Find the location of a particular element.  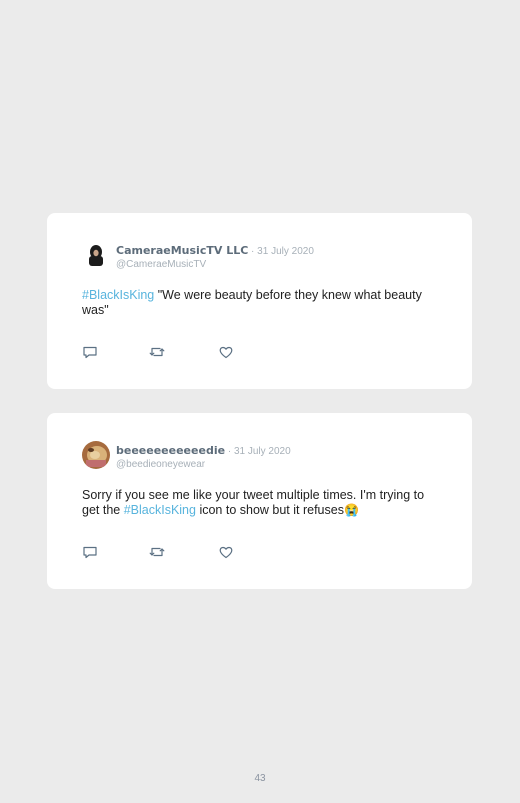

page-number: 43 is located at coordinates (260, 778).